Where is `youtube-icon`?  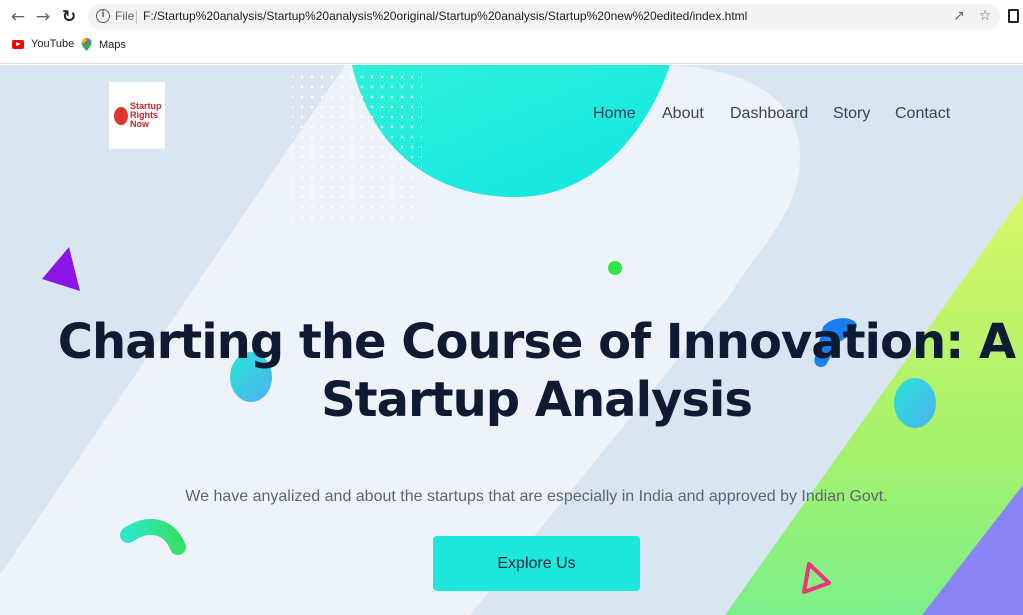 youtube-icon is located at coordinates (18, 44).